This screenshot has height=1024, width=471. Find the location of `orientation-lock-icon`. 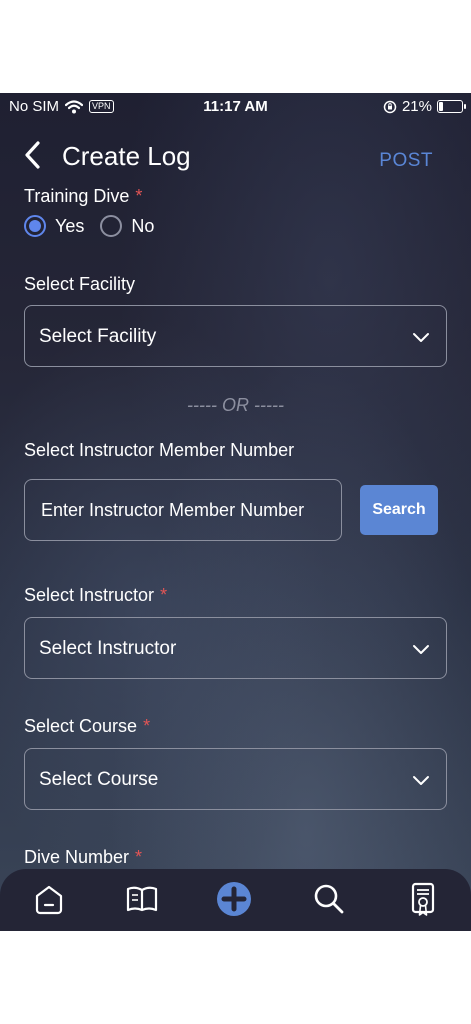

orientation-lock-icon is located at coordinates (390, 106).